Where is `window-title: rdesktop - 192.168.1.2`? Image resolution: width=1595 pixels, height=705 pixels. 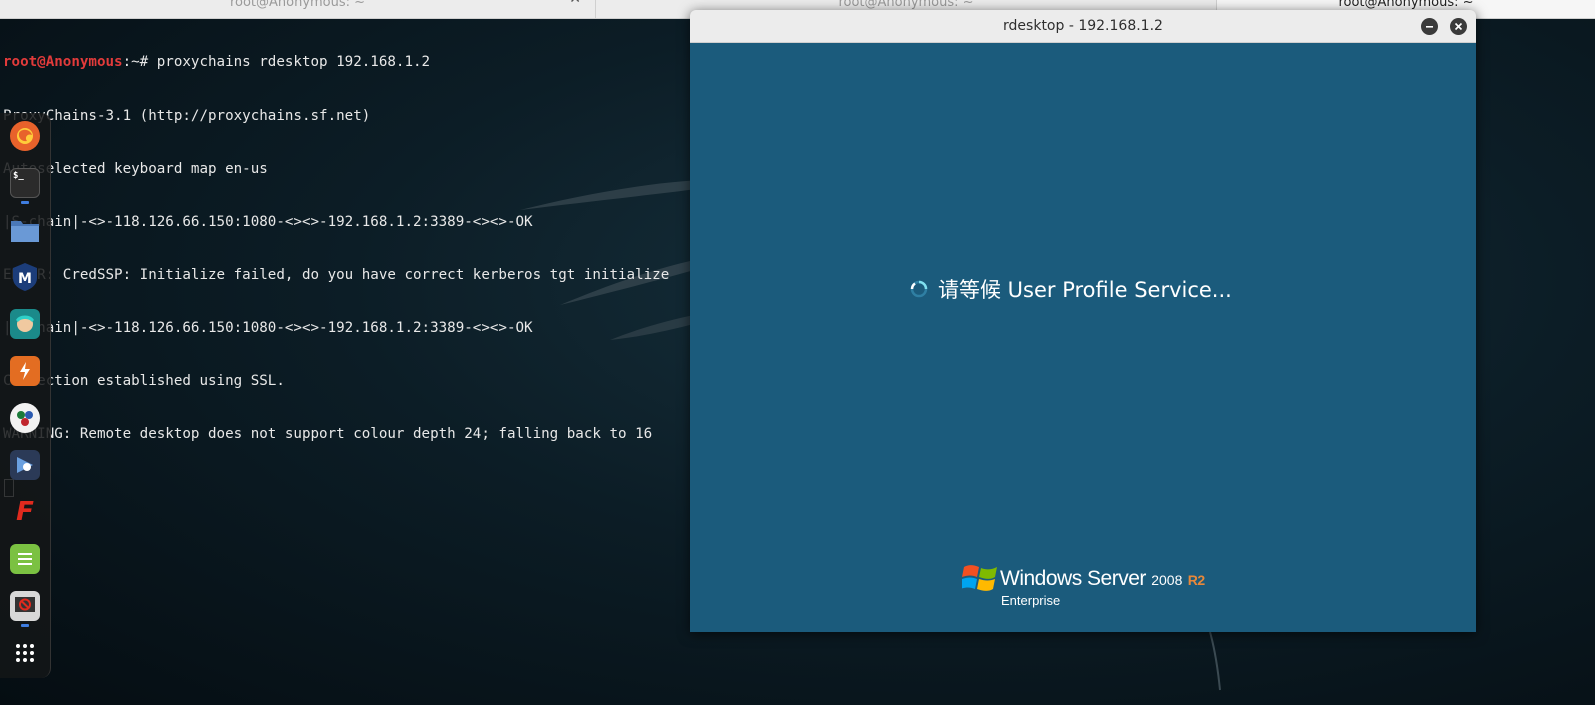 window-title: rdesktop - 192.168.1.2 is located at coordinates (1083, 26).